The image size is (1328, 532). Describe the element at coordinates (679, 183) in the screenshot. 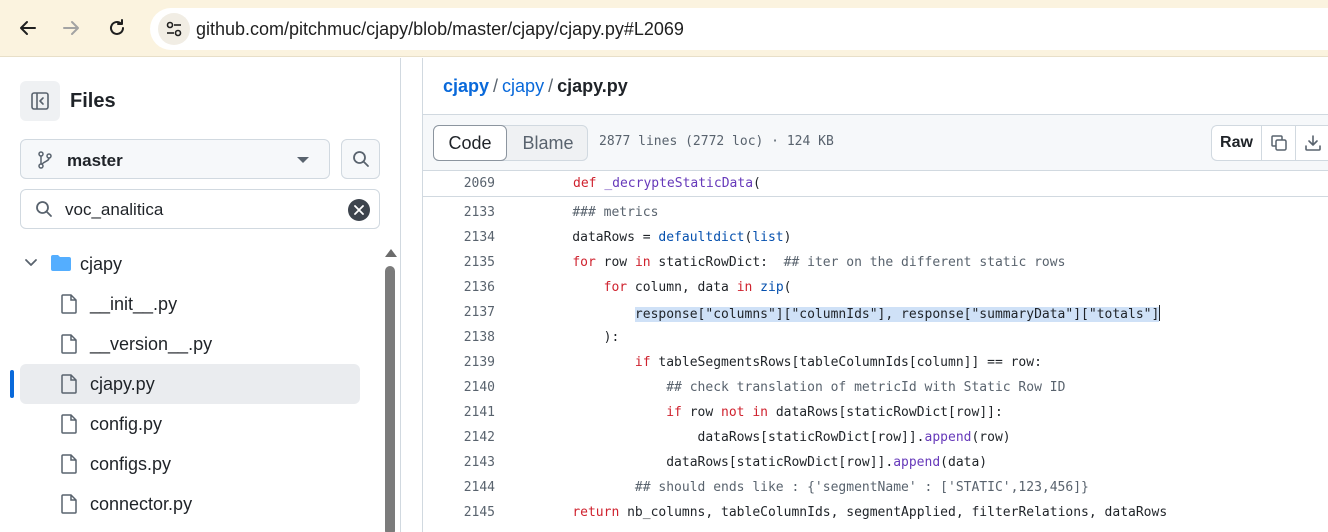

I see `function-name: _decrypteStaticData` at that location.